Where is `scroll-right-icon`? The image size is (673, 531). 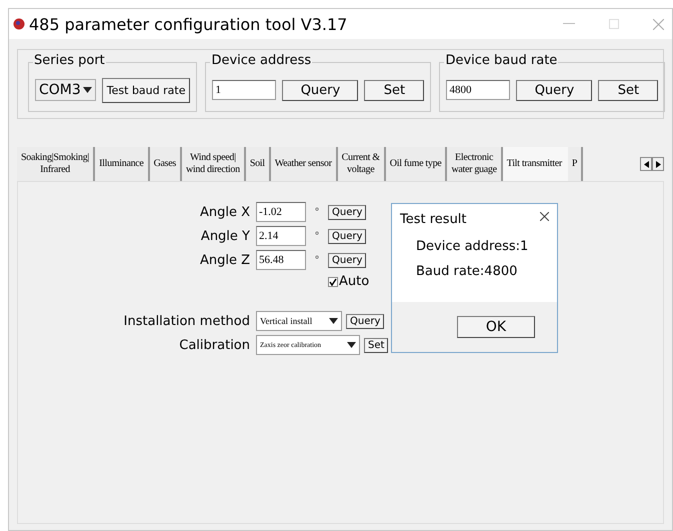
scroll-right-icon is located at coordinates (658, 164).